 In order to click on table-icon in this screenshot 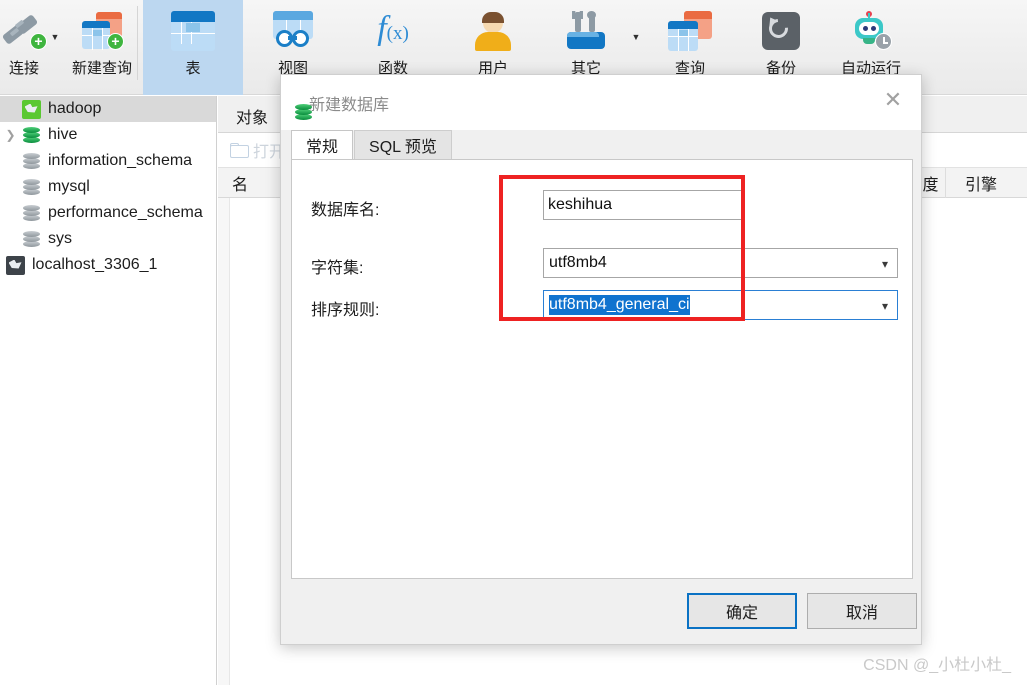, I will do `click(193, 31)`.